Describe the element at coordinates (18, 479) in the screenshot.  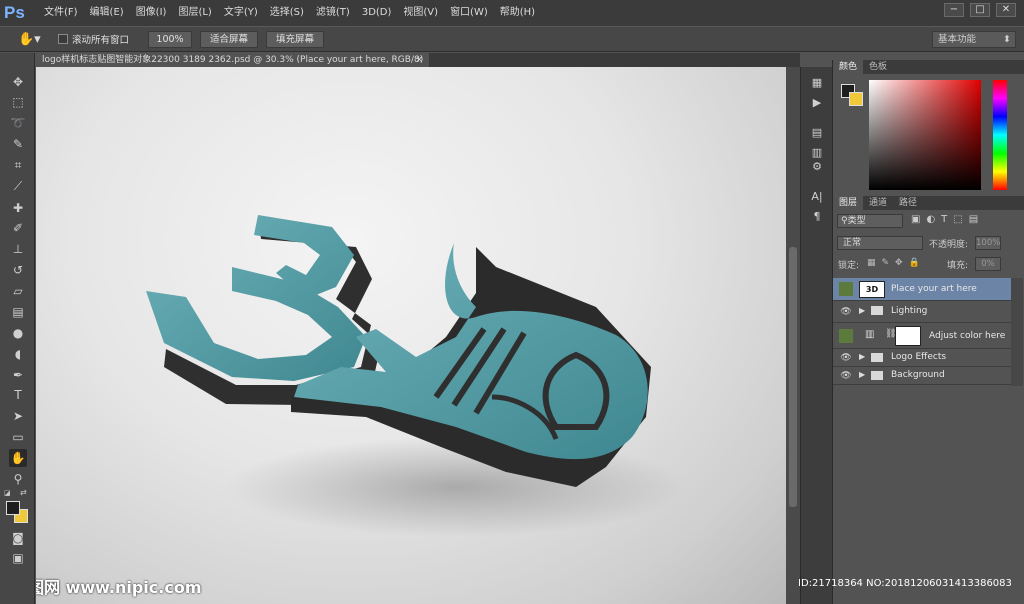
I see `zoom-tool-icon: ⚲` at that location.